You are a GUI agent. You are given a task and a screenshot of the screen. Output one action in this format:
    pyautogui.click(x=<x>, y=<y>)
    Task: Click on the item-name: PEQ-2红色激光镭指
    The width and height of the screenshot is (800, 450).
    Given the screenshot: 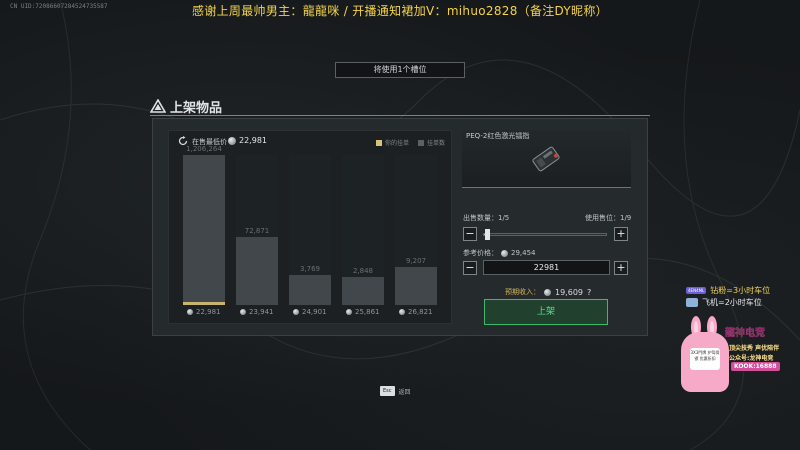 What is the action you would take?
    pyautogui.click(x=498, y=136)
    